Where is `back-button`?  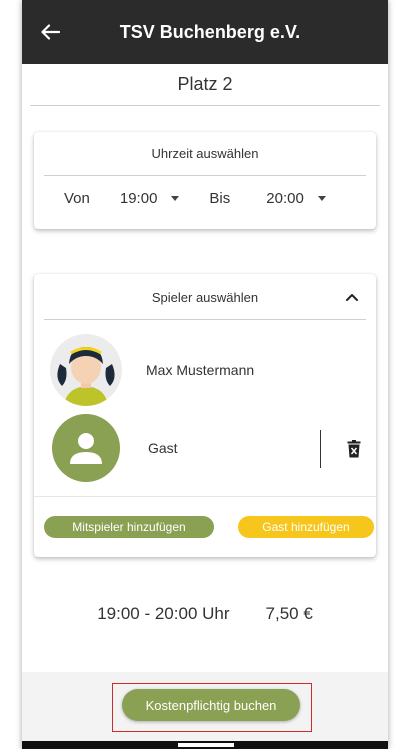 back-button is located at coordinates (50, 32).